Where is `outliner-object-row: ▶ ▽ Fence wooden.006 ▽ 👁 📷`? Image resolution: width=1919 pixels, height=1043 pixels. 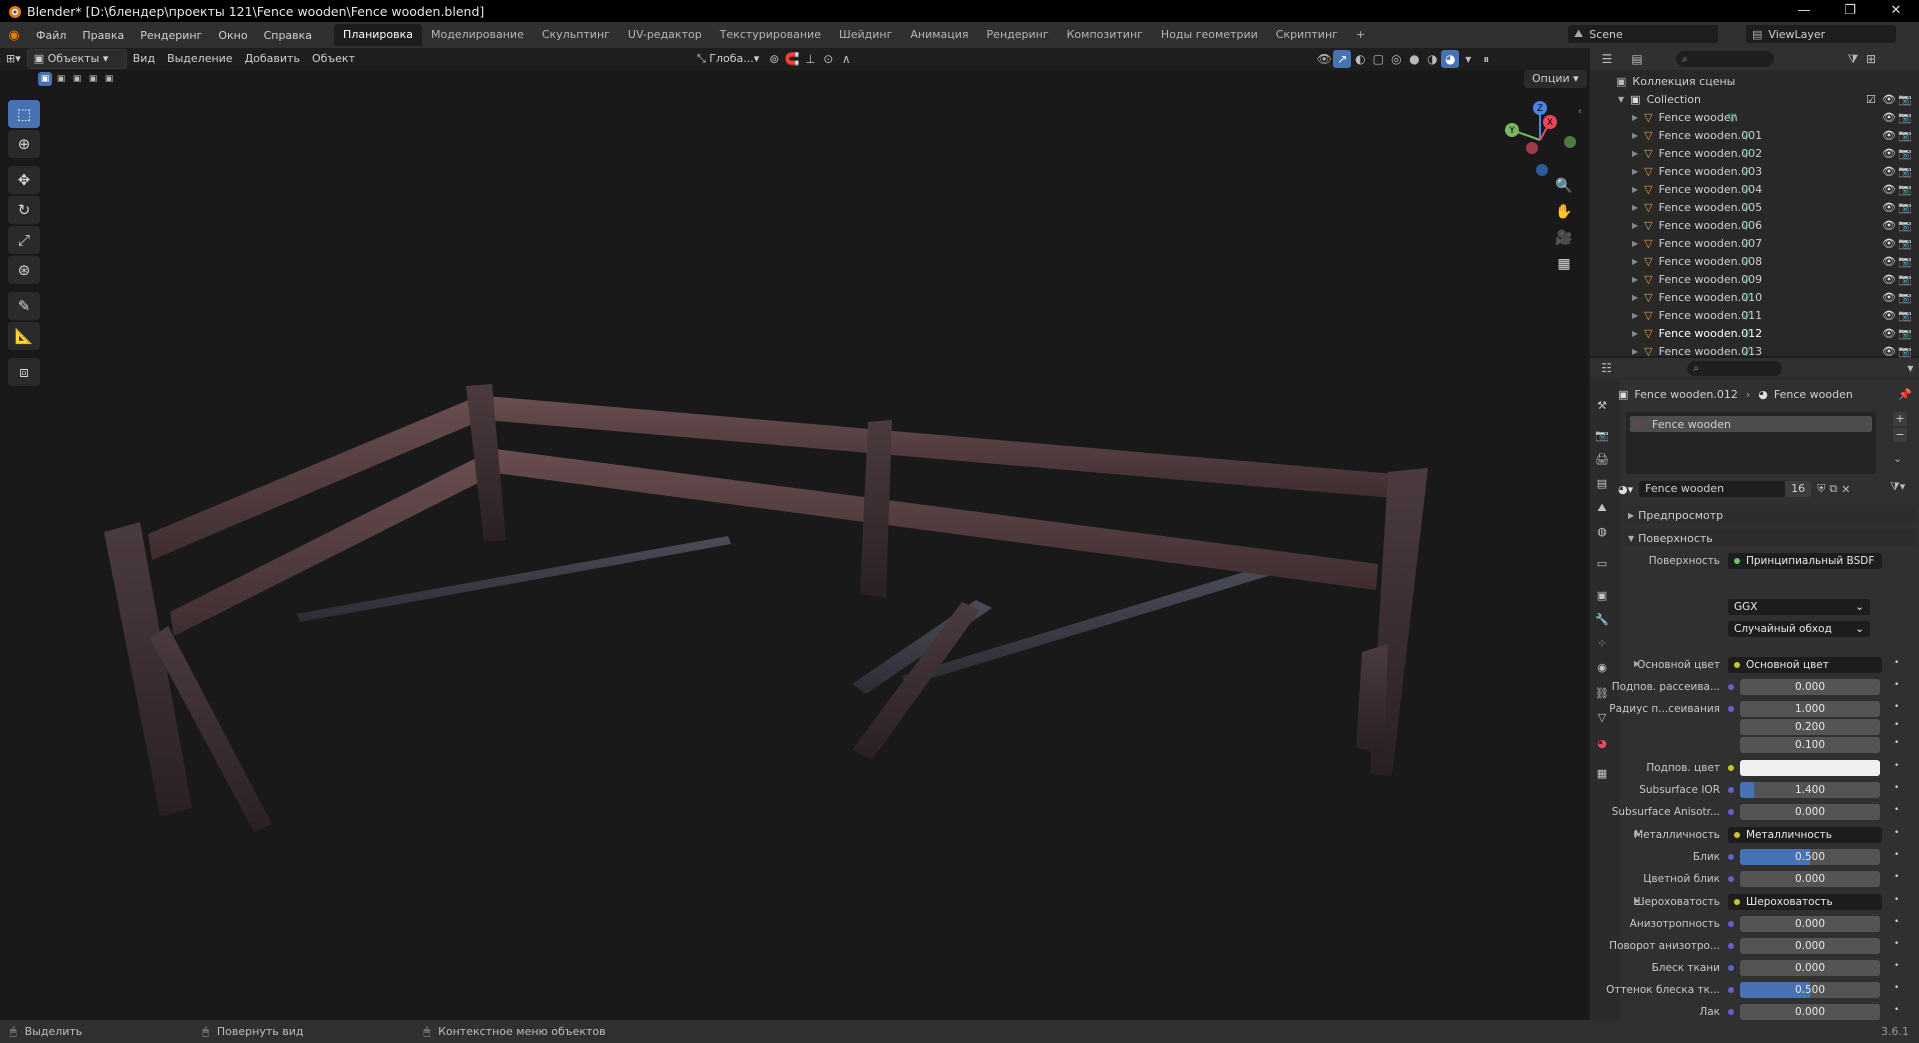
outliner-object-row: ▶ ▽ Fence wooden.006 ▽ 👁 📷 is located at coordinates (1754, 225).